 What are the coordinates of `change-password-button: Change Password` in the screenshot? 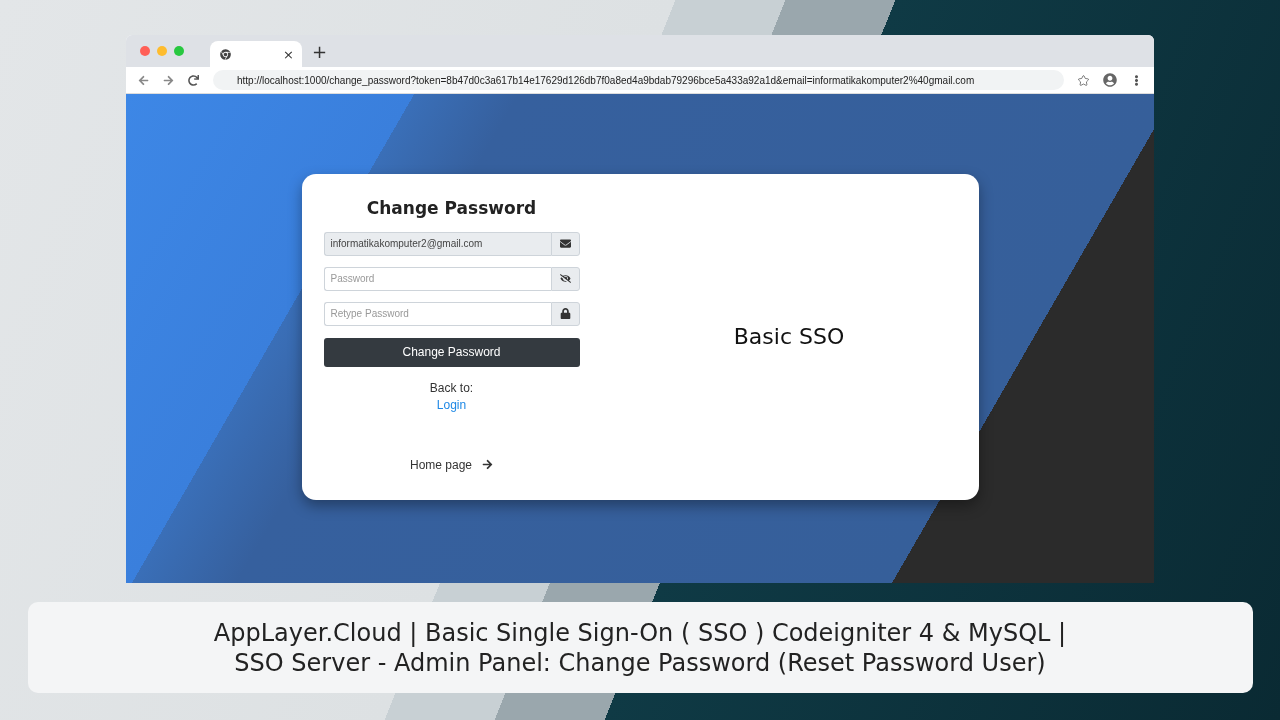 It's located at (451, 352).